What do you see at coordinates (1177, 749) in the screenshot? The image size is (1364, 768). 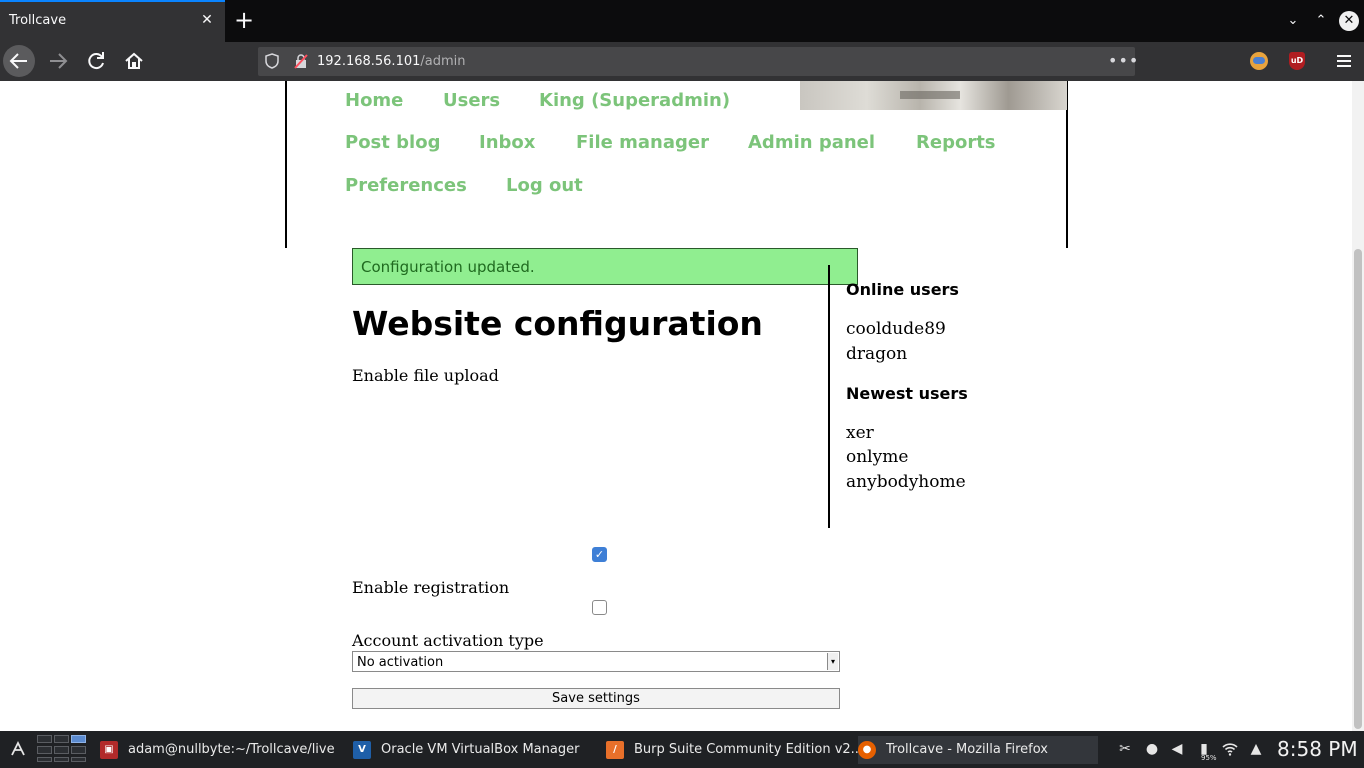 I see `volume-icon: ◀` at bounding box center [1177, 749].